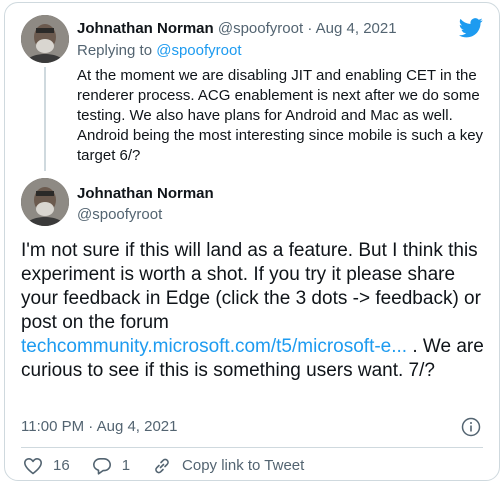 This screenshot has width=504, height=485. I want to click on replying-to-handle: @spoofyroot, so click(198, 50).